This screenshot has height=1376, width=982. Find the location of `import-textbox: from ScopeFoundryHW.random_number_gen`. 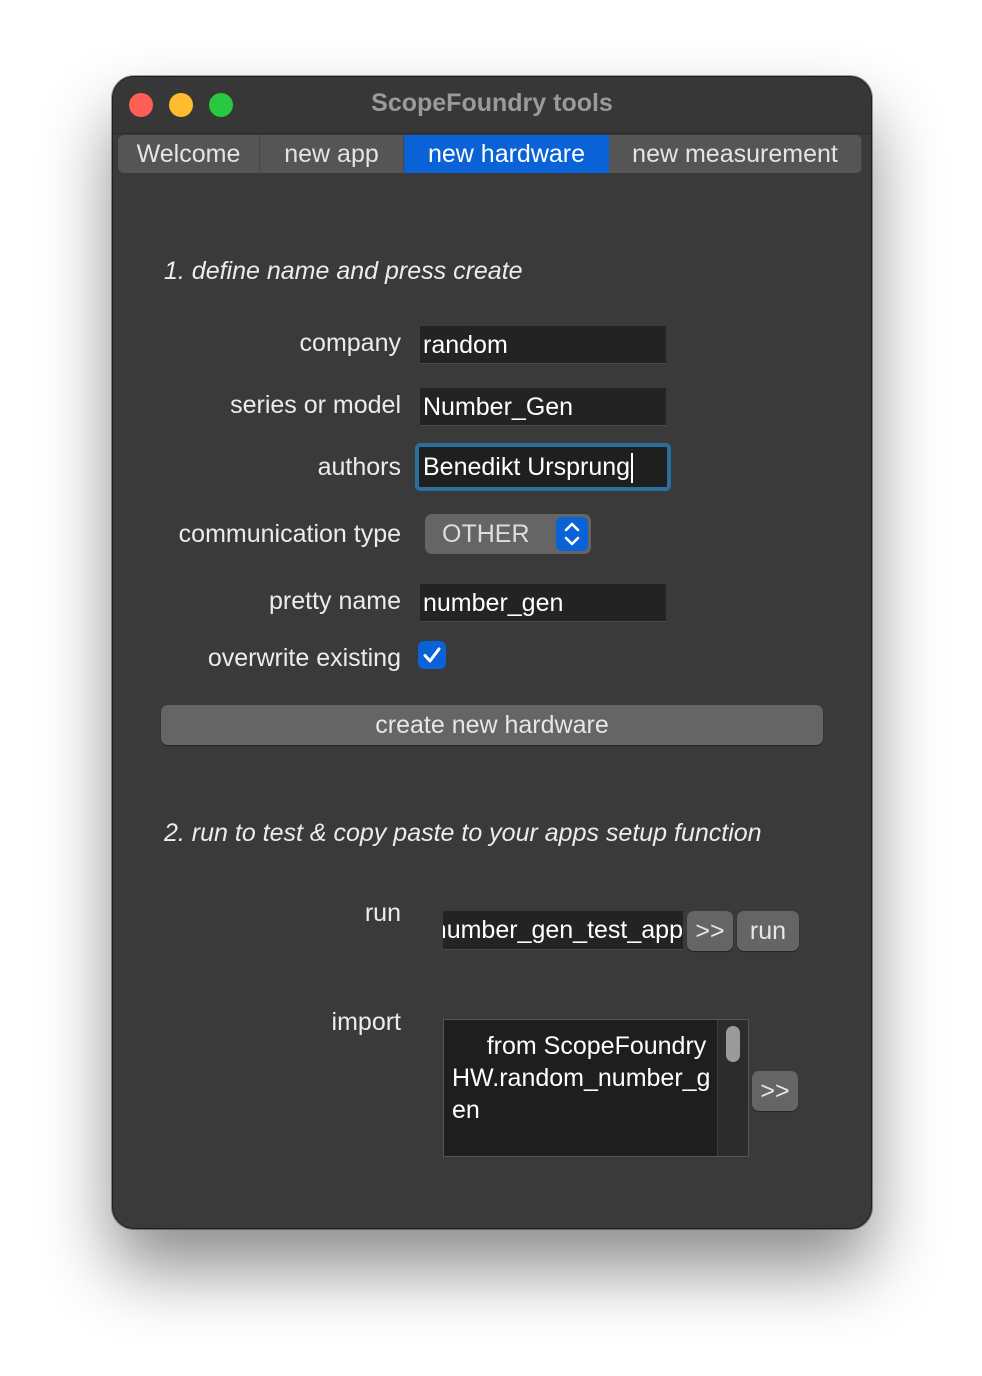

import-textbox: from ScopeFoundryHW.random_number_gen is located at coordinates (596, 1088).